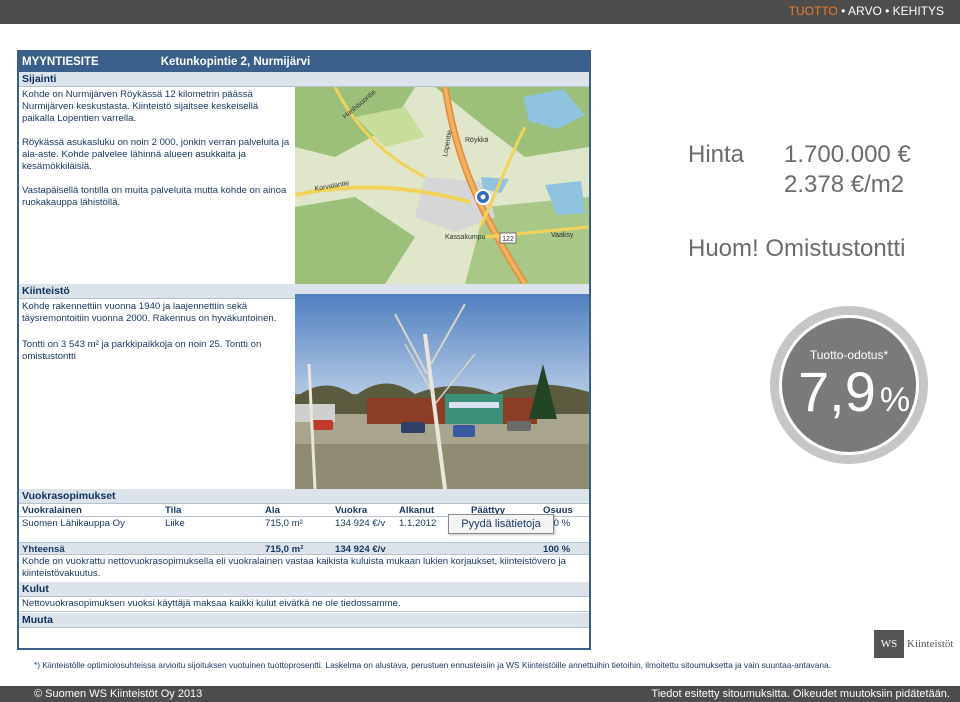 Image resolution: width=960 pixels, height=702 pixels. What do you see at coordinates (60, 62) in the screenshot?
I see `sheet-title: MYYNTIESITE` at bounding box center [60, 62].